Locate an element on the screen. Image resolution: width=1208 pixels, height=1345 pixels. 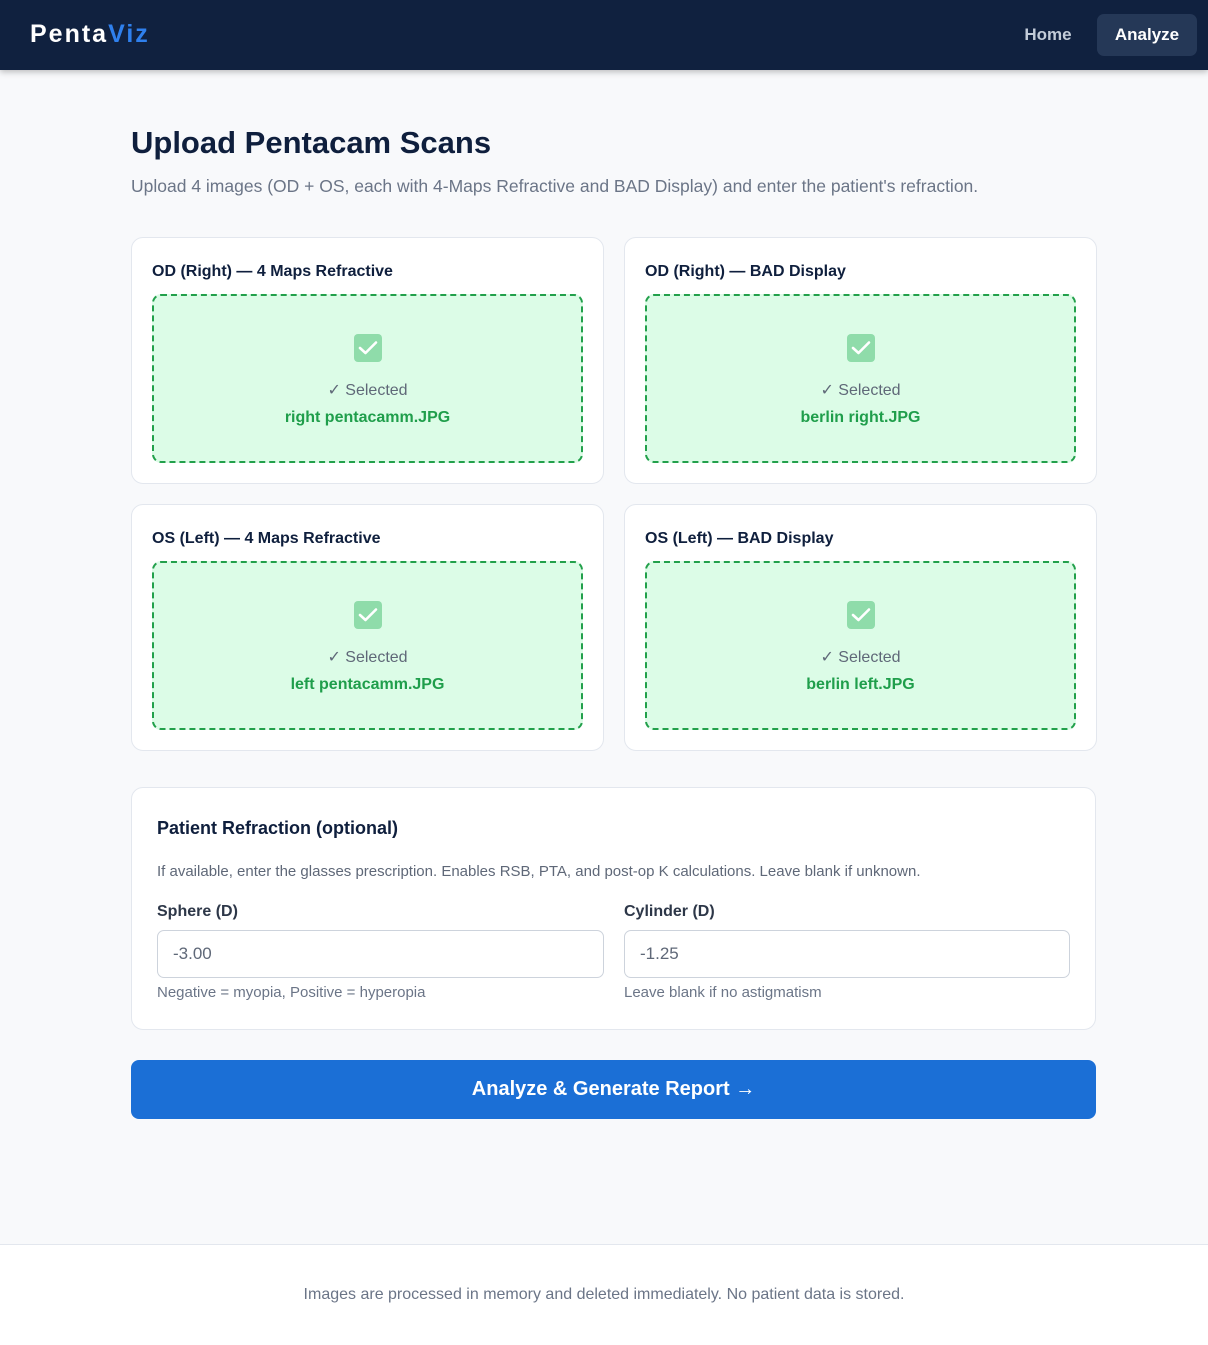
selected-filename: berlin right.JPG is located at coordinates (860, 417).